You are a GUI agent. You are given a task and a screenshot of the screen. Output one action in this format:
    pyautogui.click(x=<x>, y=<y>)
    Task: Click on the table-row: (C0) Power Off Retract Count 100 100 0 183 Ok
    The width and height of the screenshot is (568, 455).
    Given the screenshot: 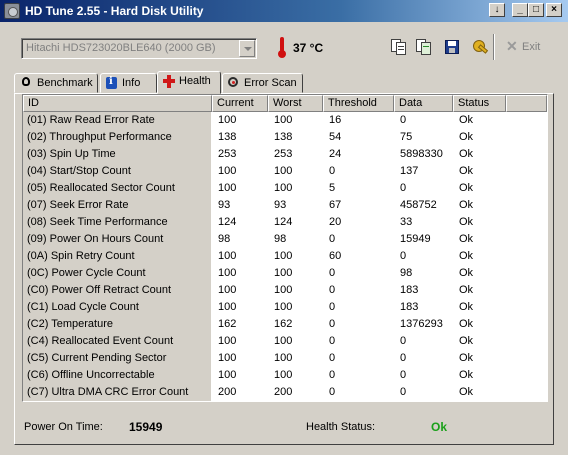 What is the action you would take?
    pyautogui.click(x=285, y=290)
    